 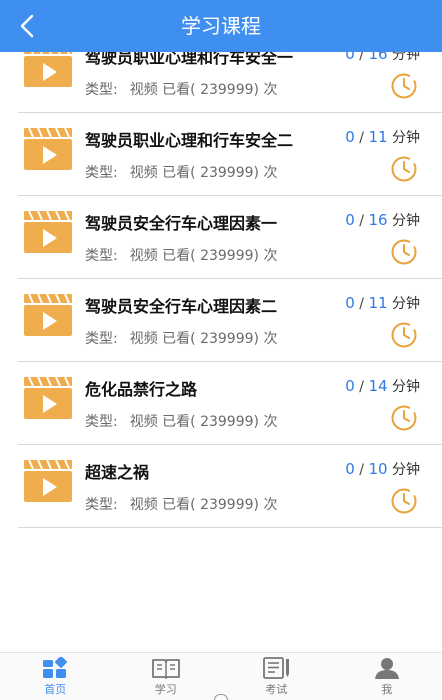 What do you see at coordinates (221, 697) in the screenshot?
I see `home-indicator` at bounding box center [221, 697].